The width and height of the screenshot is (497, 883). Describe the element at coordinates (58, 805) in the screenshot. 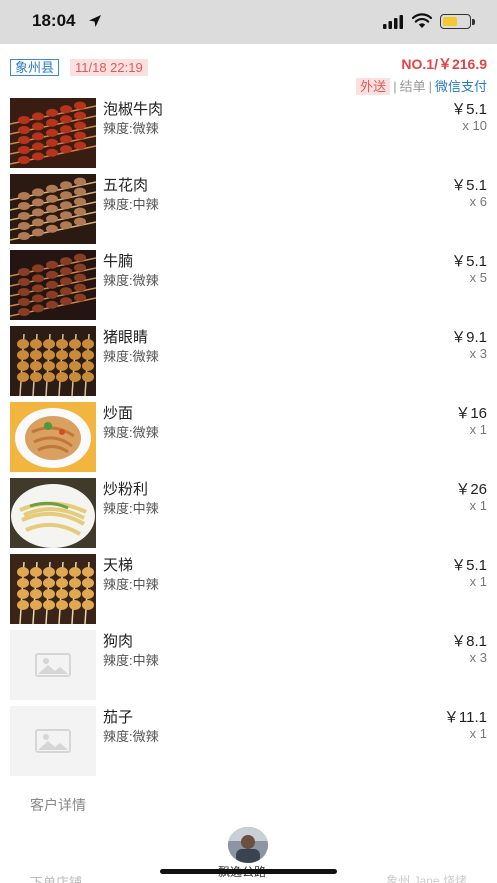

I see `customer-details-section: 客户详情` at that location.